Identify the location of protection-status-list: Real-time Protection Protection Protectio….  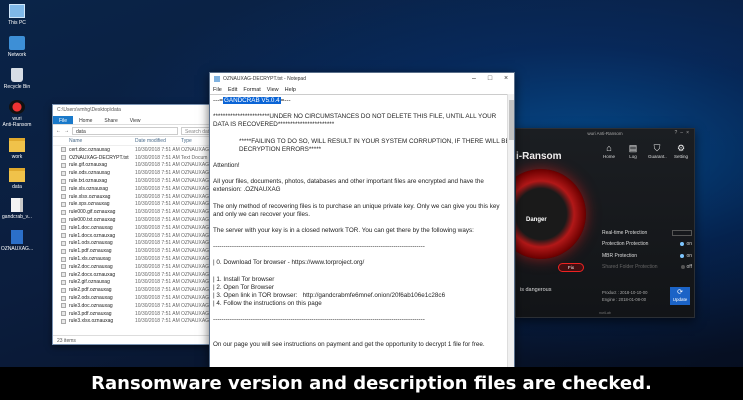
(647, 250).